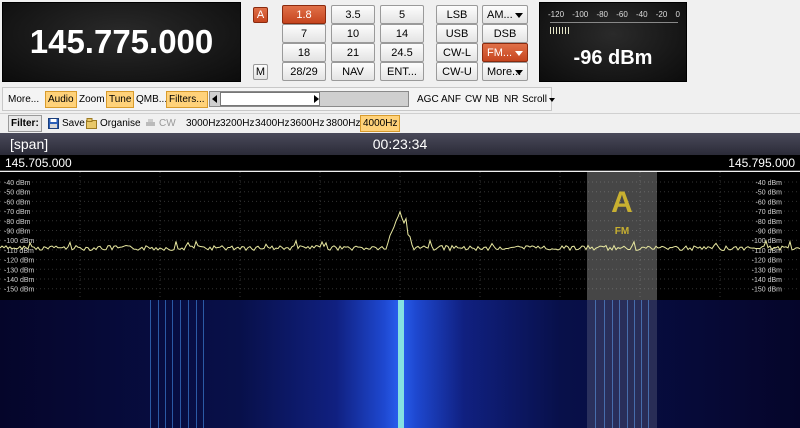  I want to click on meter-scale: -120 -100 -80 -60 -40 -20 0, so click(614, 14).